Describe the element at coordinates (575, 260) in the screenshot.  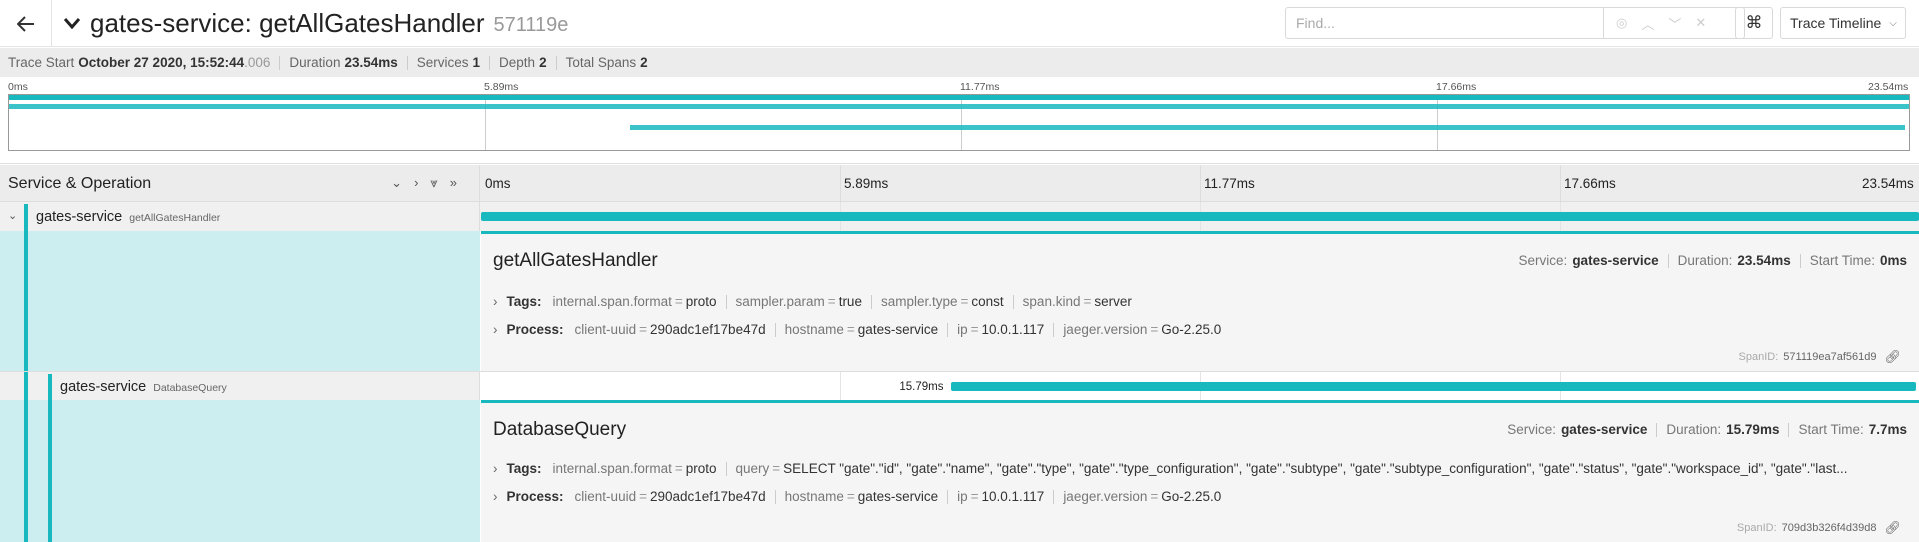
I see `span-detail-title: getAllGatesHandler` at that location.